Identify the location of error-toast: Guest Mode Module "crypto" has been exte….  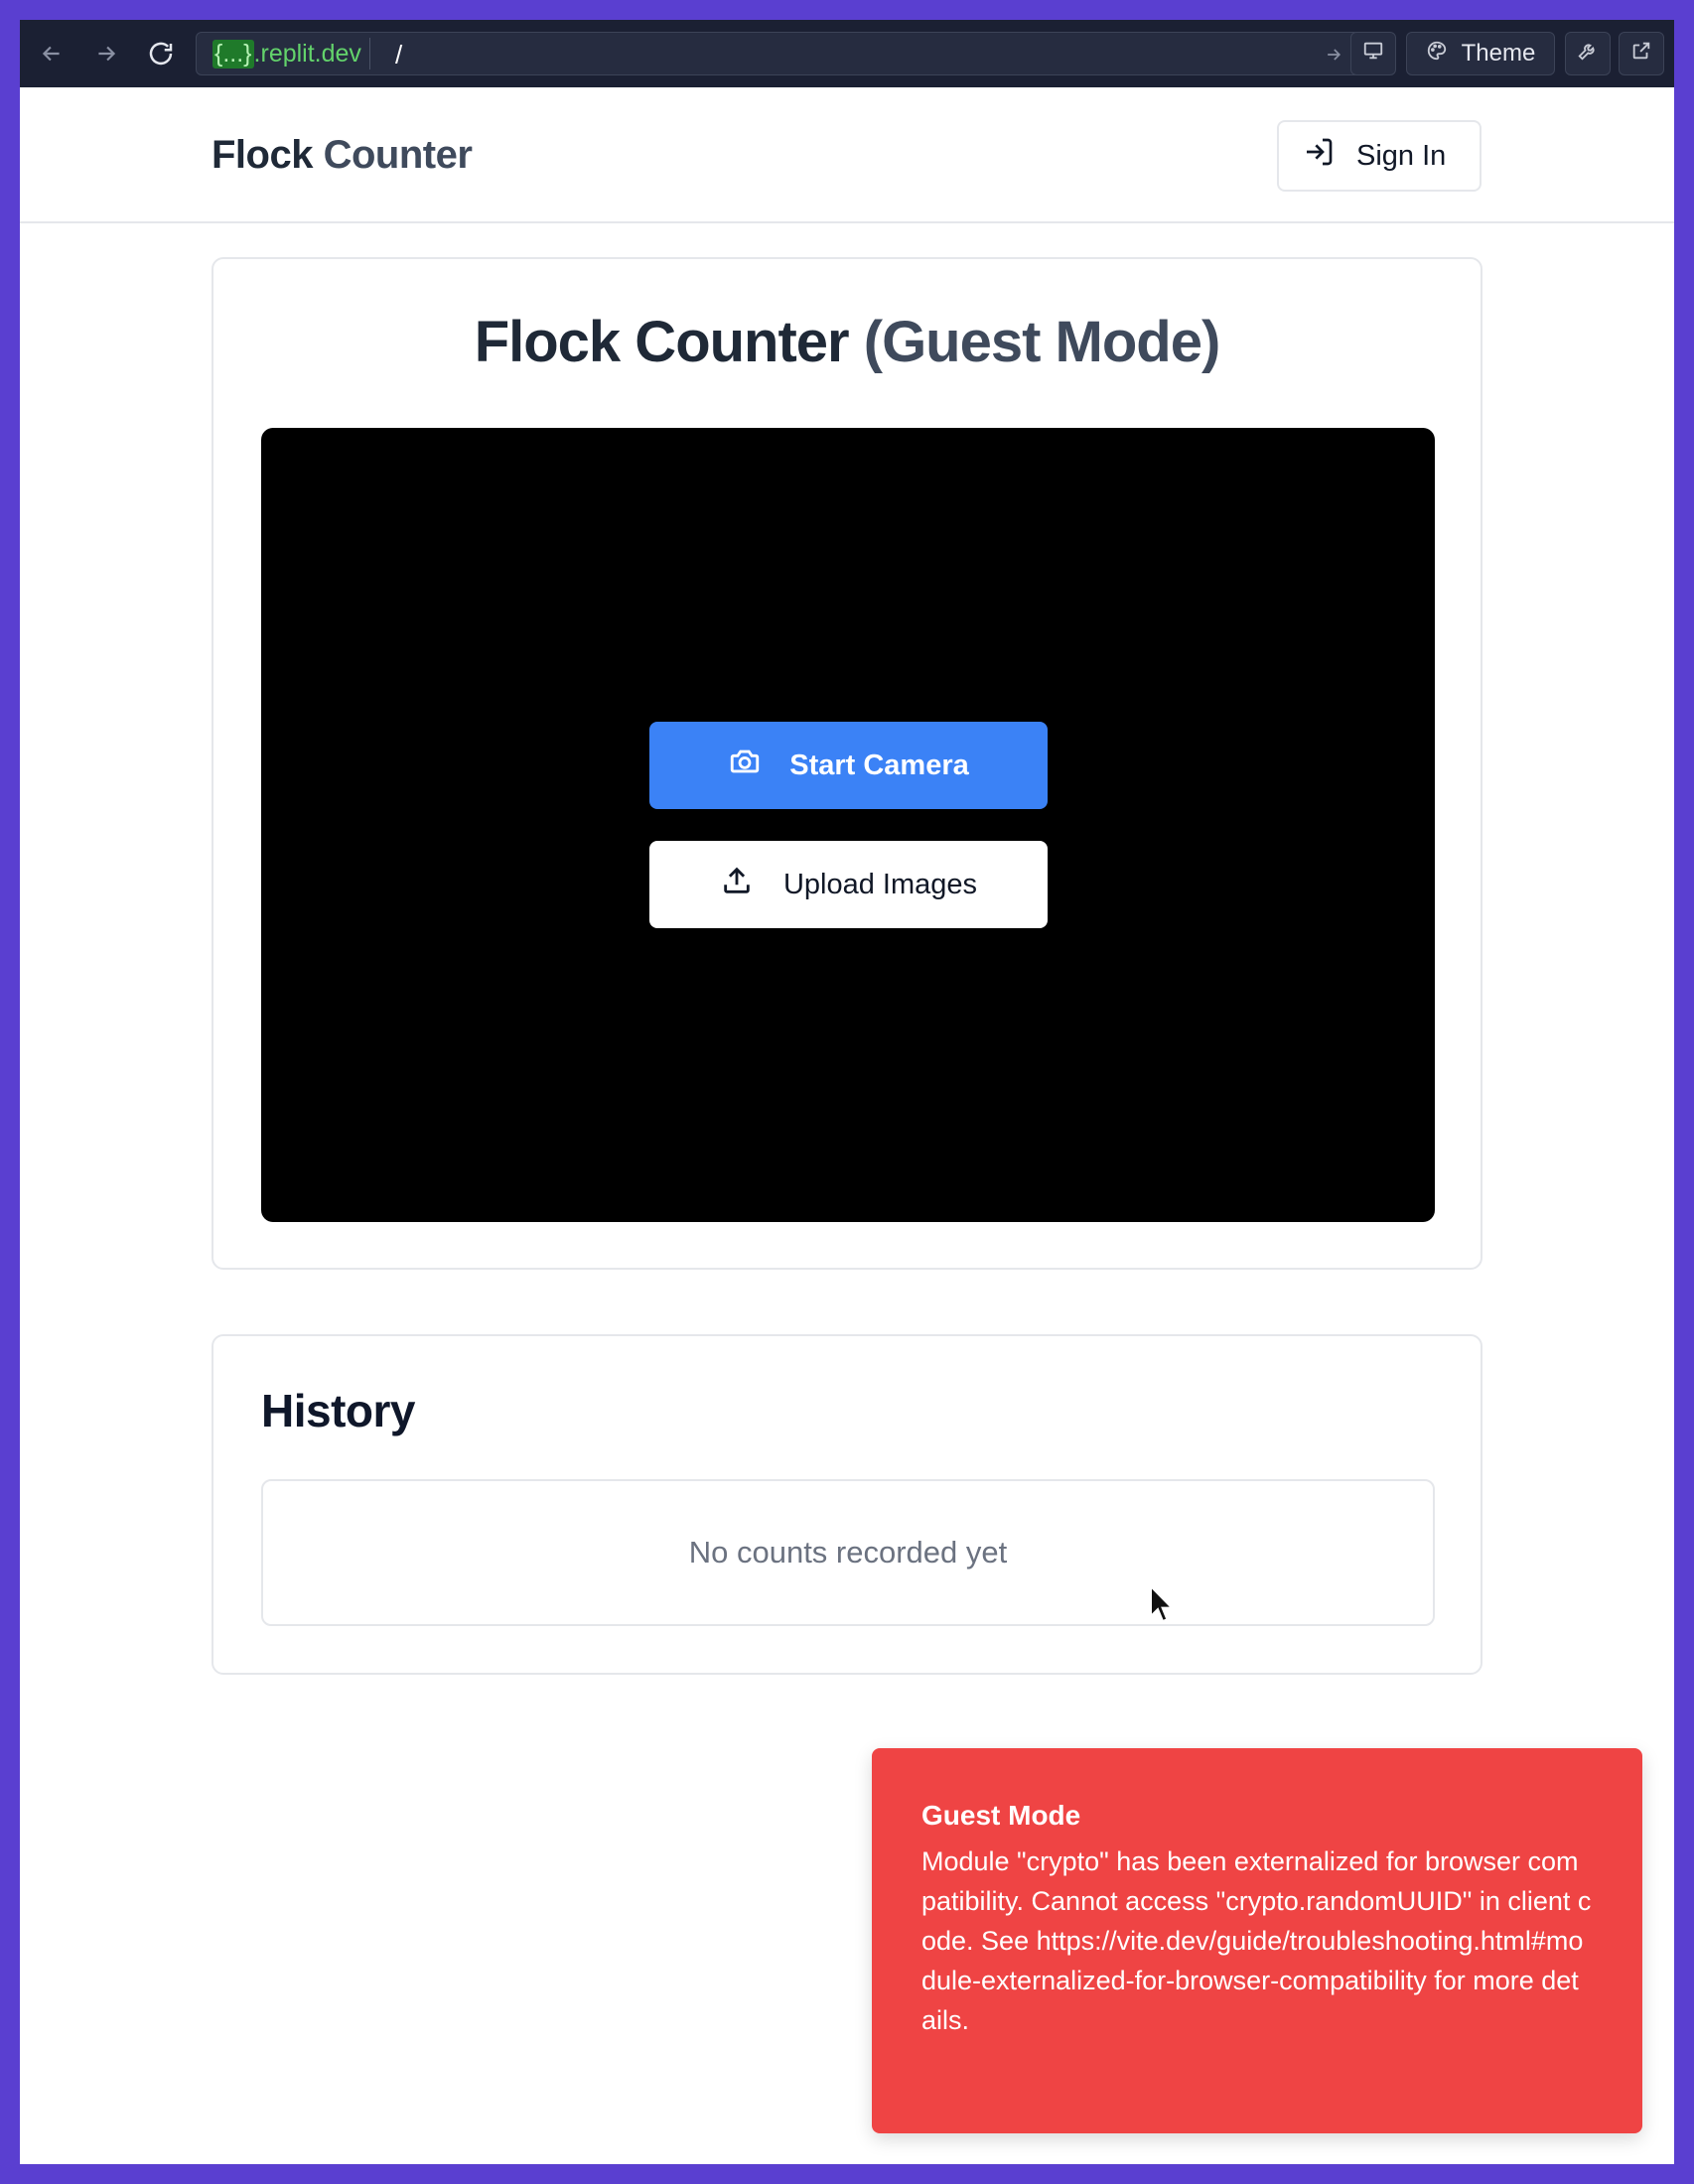
(1257, 1940).